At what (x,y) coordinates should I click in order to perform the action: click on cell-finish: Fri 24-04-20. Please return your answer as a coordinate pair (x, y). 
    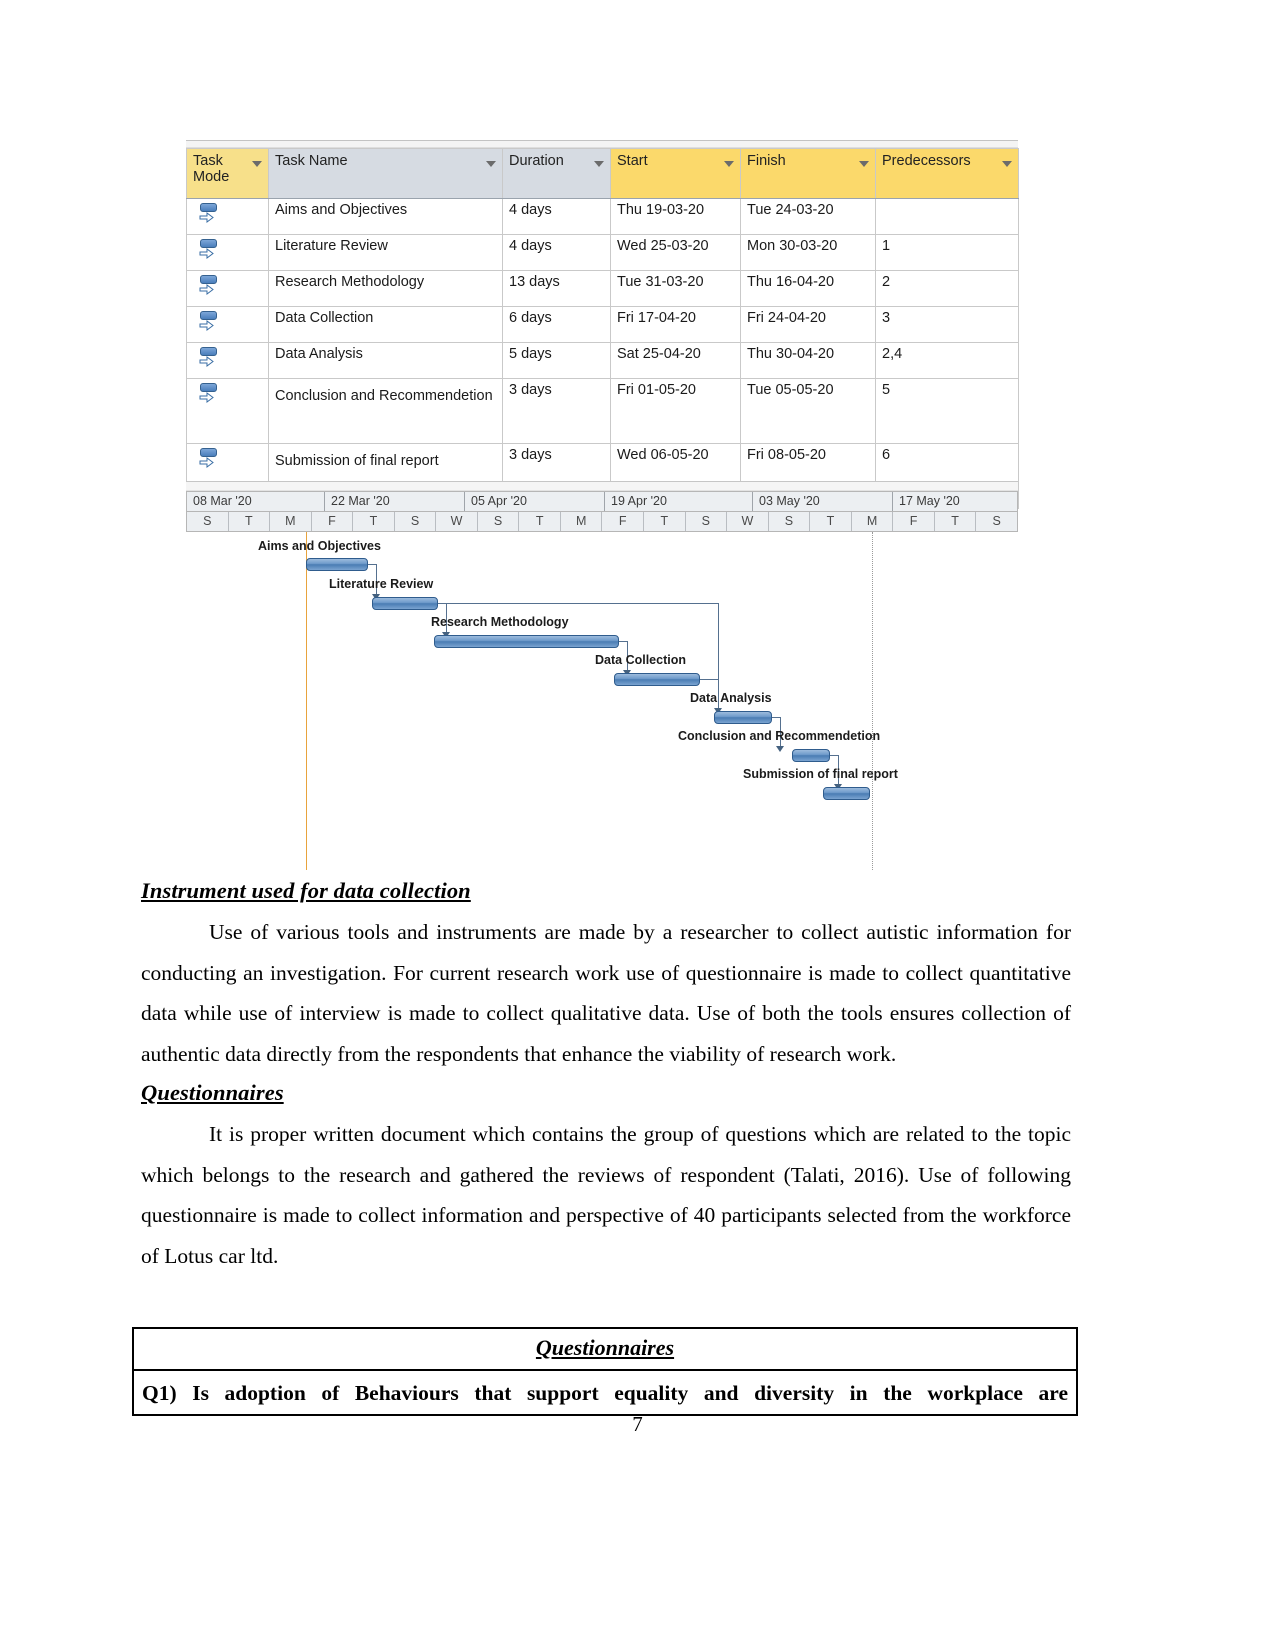
    Looking at the image, I should click on (808, 324).